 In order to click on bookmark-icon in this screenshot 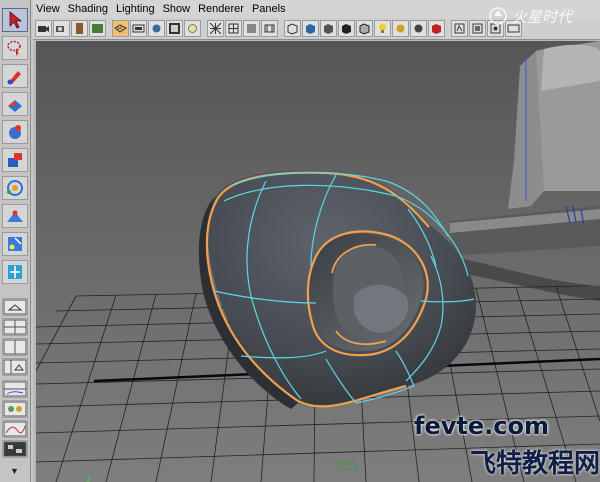, I will do `click(79, 28)`.